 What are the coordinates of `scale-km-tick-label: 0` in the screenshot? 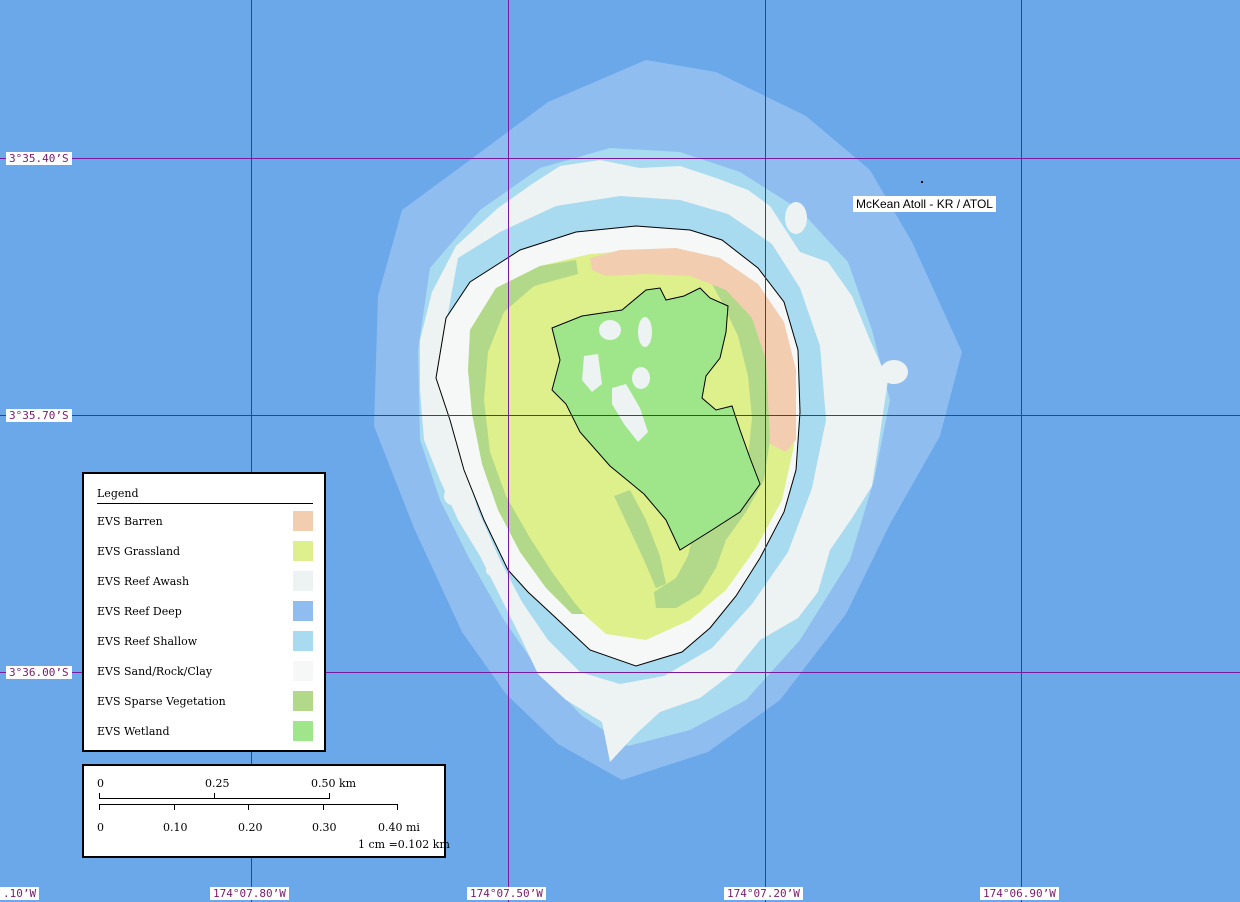 It's located at (100, 783).